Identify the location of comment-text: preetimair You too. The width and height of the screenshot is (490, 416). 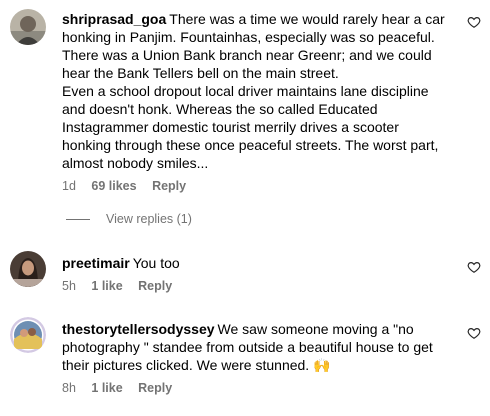
(121, 263).